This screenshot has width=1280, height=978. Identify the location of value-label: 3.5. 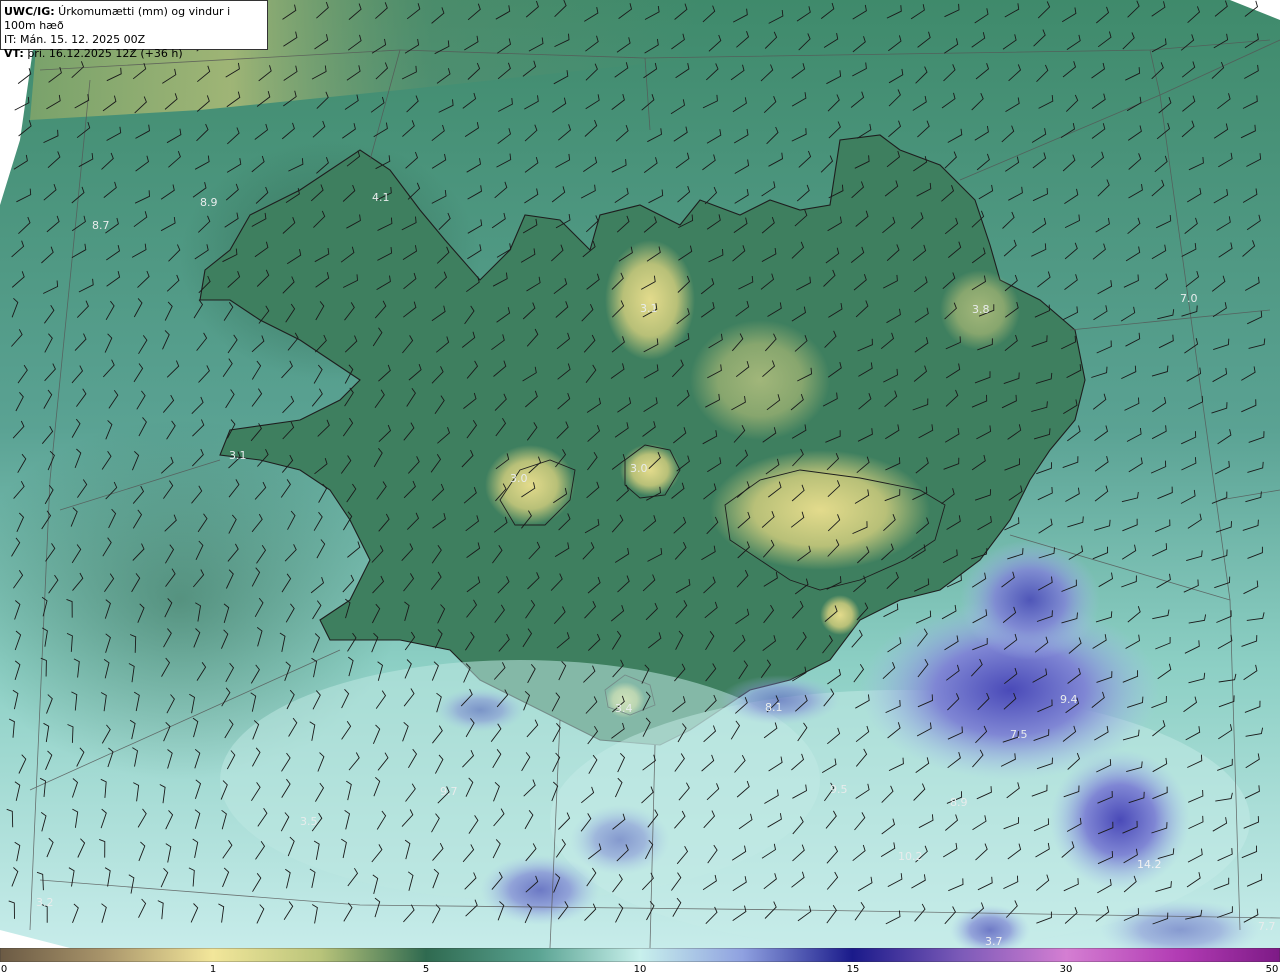
(309, 821).